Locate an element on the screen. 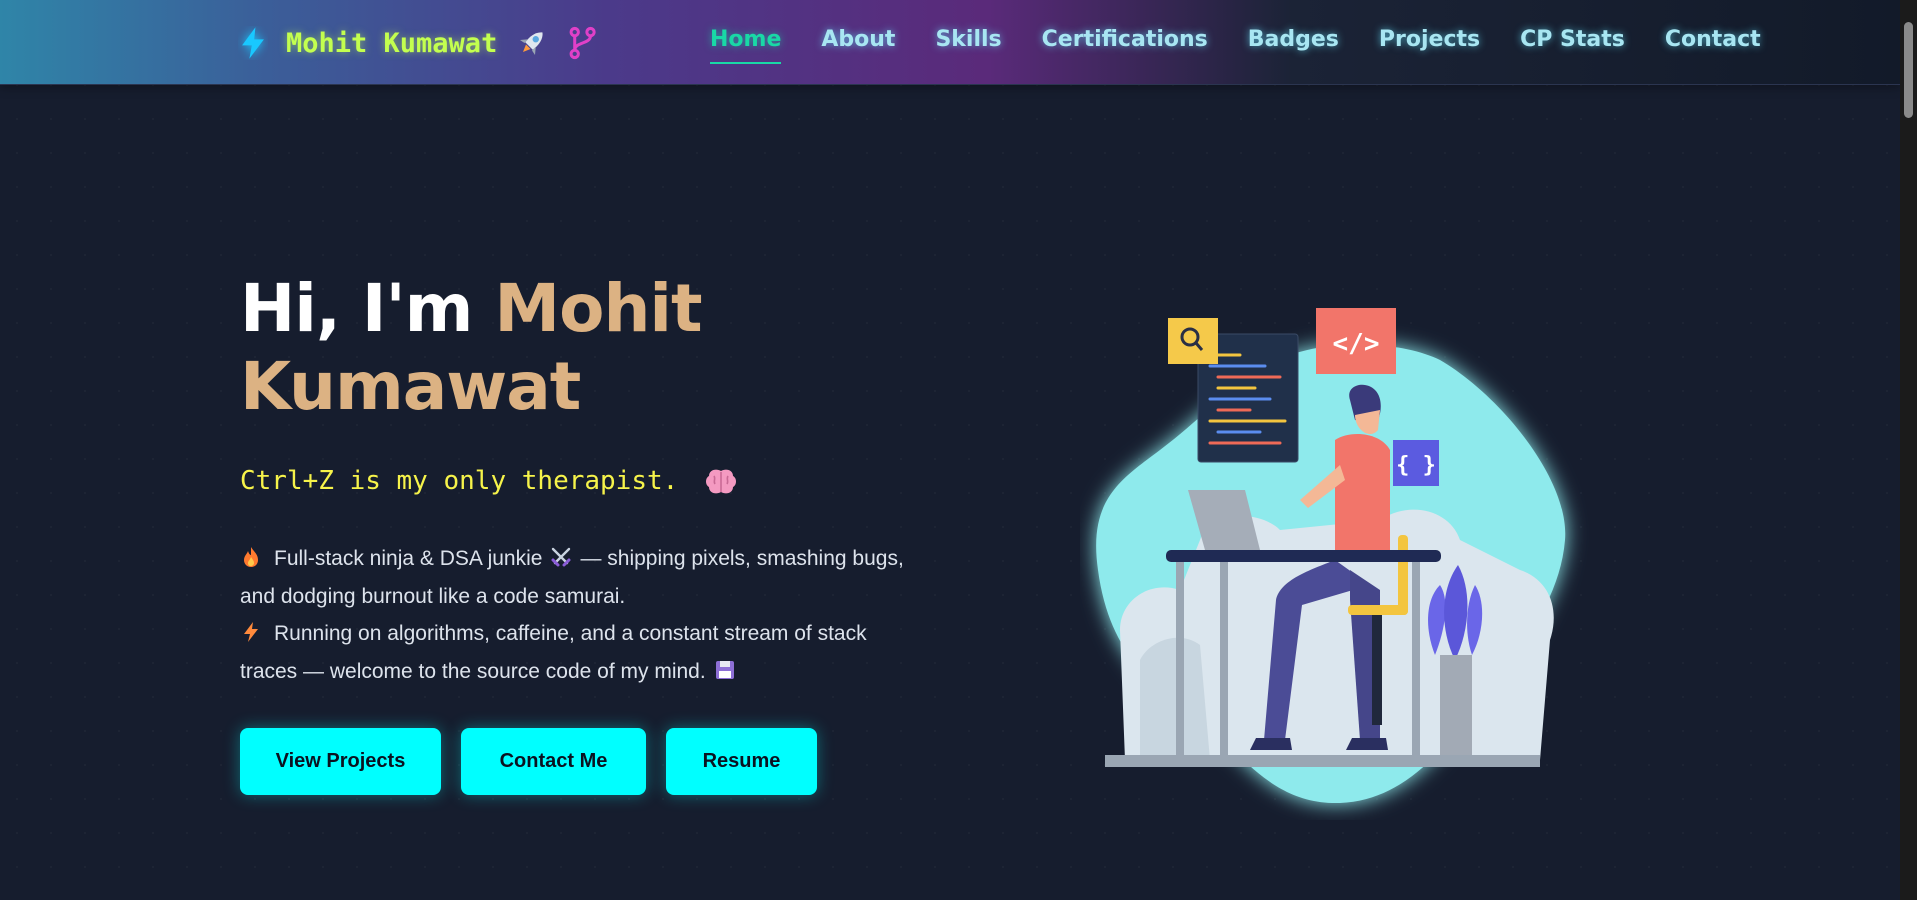  floppy-disk-icon is located at coordinates (724, 669).